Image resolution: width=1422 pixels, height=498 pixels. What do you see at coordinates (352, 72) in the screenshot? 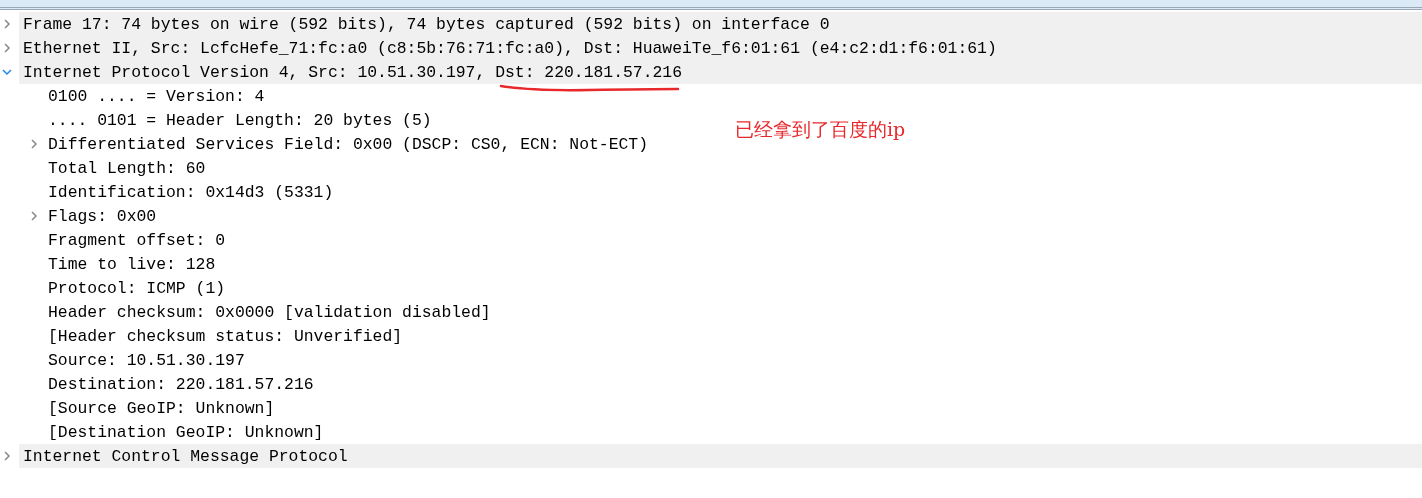
I see `tree-item-text: Internet Protocol Version 4, Src: 10.51.30.197, Dst: 220.181.57.216` at bounding box center [352, 72].